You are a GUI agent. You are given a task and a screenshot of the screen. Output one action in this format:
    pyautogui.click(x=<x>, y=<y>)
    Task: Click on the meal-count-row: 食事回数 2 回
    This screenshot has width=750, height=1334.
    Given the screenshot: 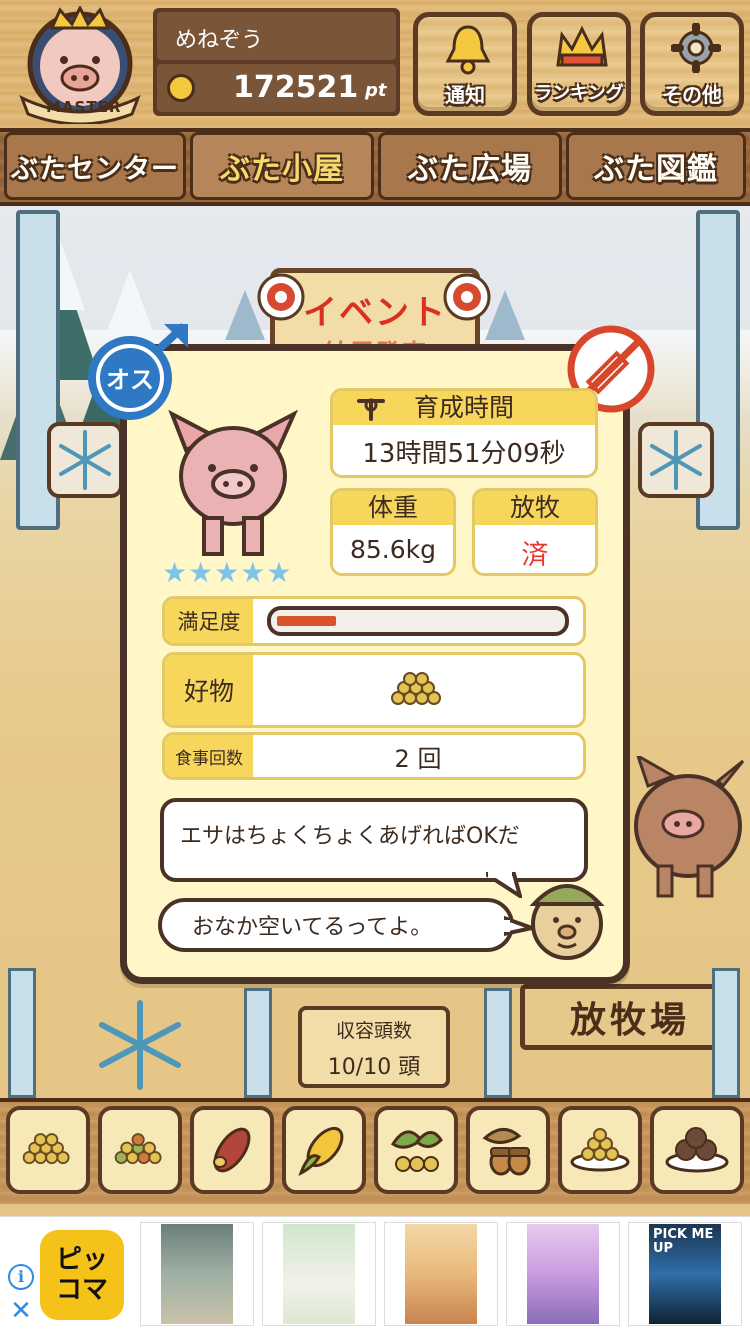 What is the action you would take?
    pyautogui.click(x=374, y=756)
    